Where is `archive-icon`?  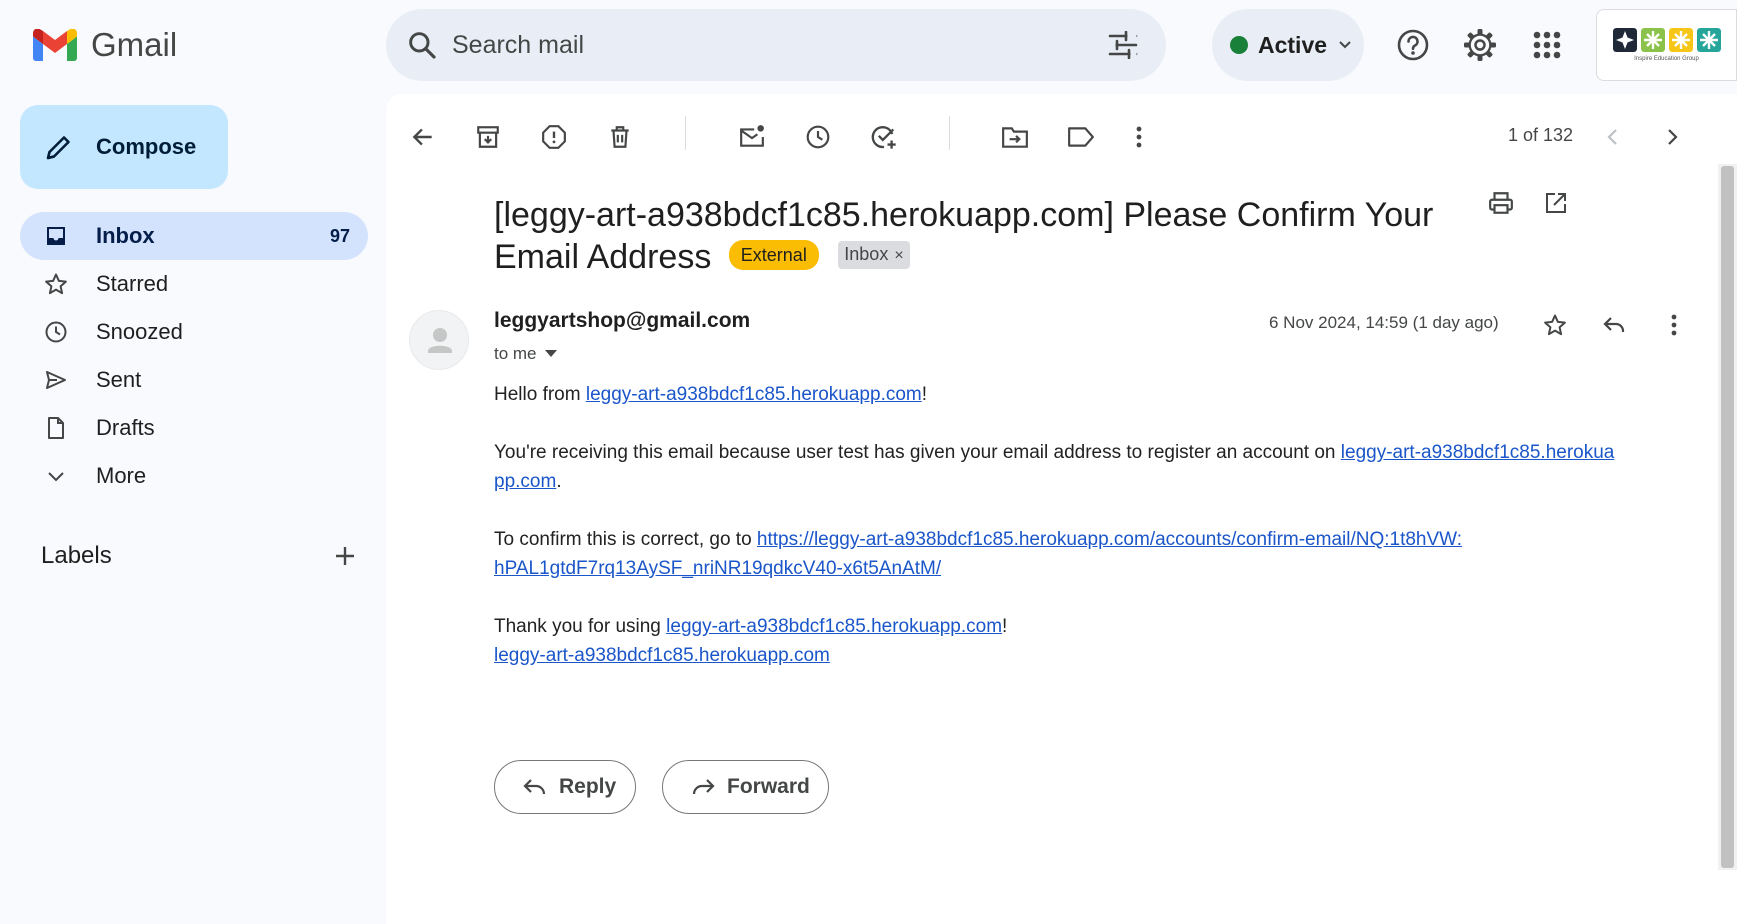 archive-icon is located at coordinates (488, 137).